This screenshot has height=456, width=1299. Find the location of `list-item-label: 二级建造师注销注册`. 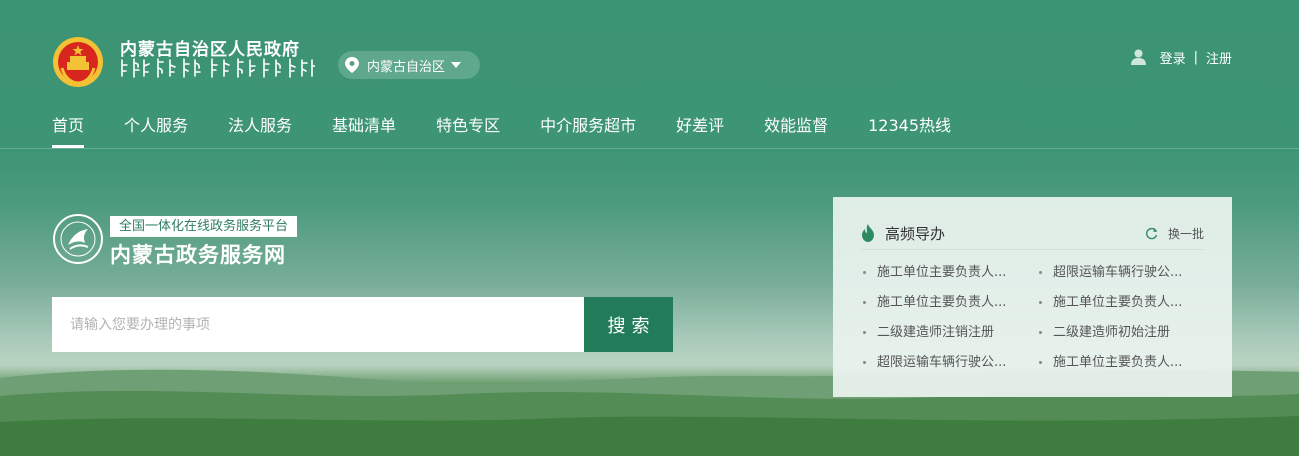

list-item-label: 二级建造师注销注册 is located at coordinates (936, 332).